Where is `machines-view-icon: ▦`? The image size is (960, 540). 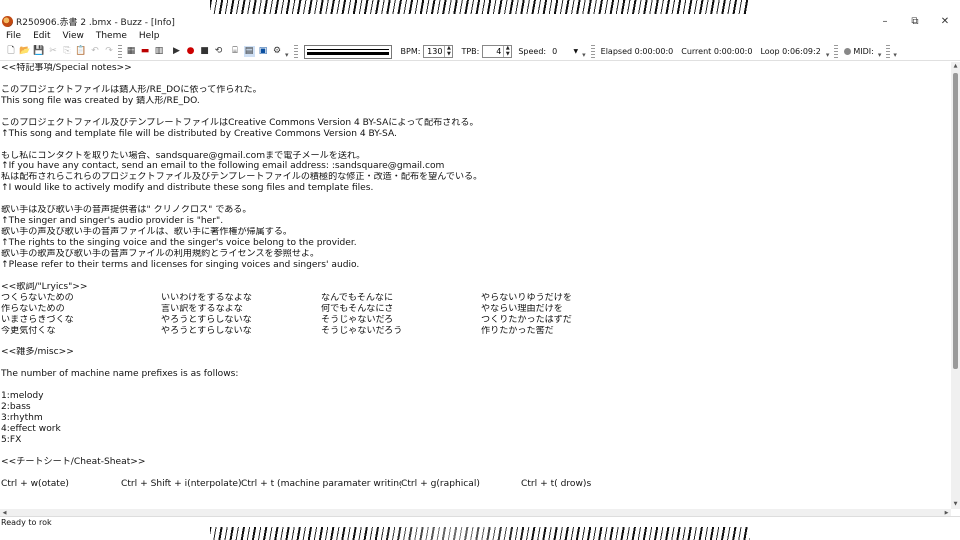
machines-view-icon: ▦ is located at coordinates (131, 51).